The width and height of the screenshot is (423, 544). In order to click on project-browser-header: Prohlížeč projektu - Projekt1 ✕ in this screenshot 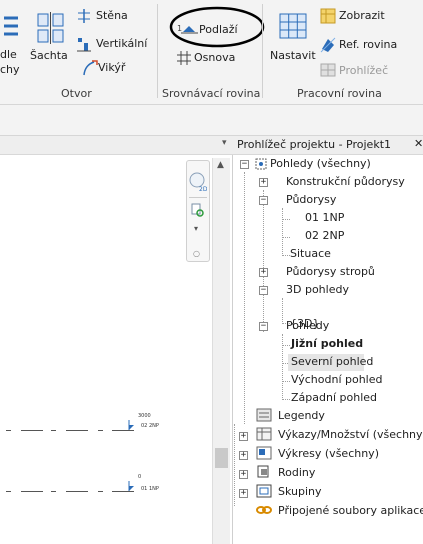, I will do `click(327, 145)`.